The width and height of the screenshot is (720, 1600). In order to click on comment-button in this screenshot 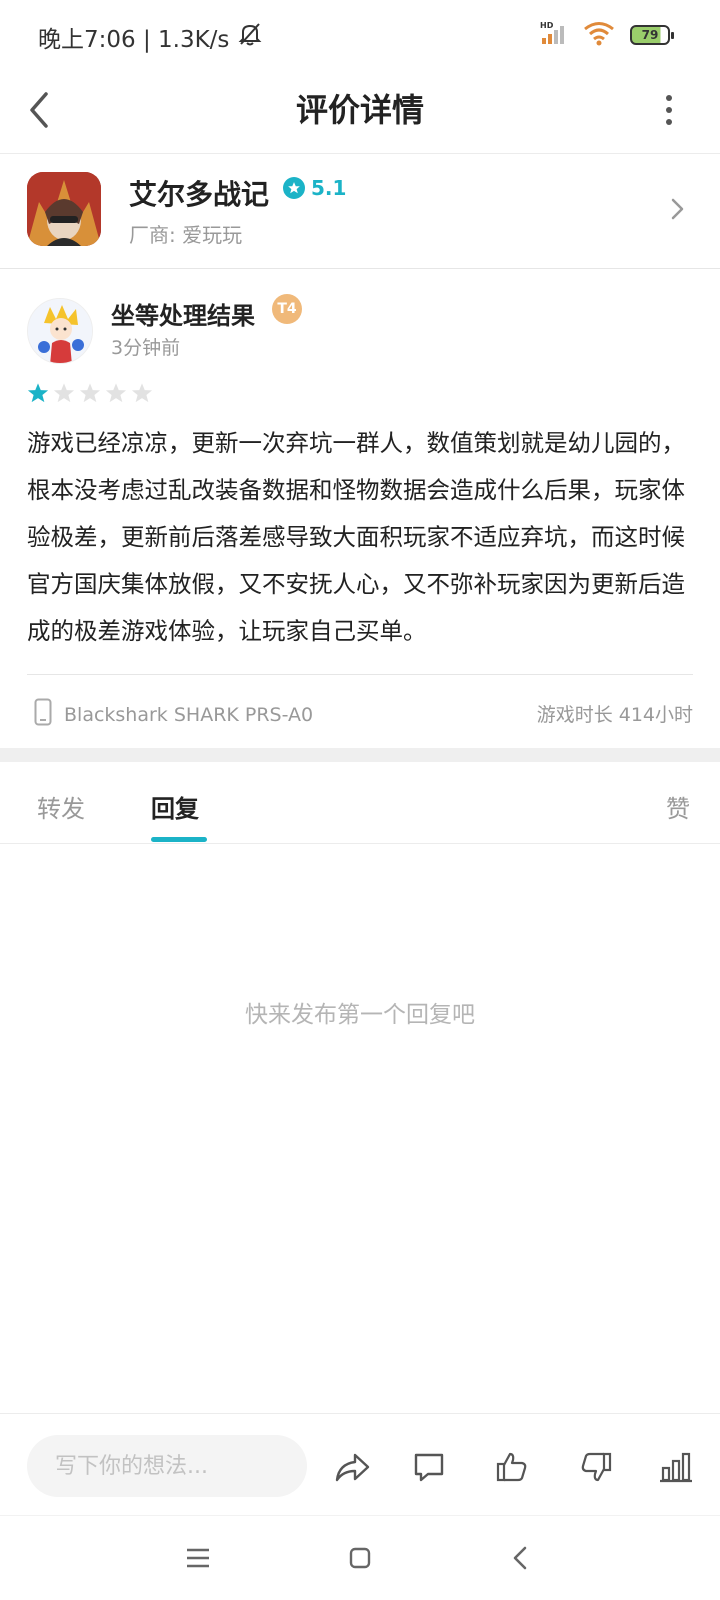, I will do `click(429, 1467)`.